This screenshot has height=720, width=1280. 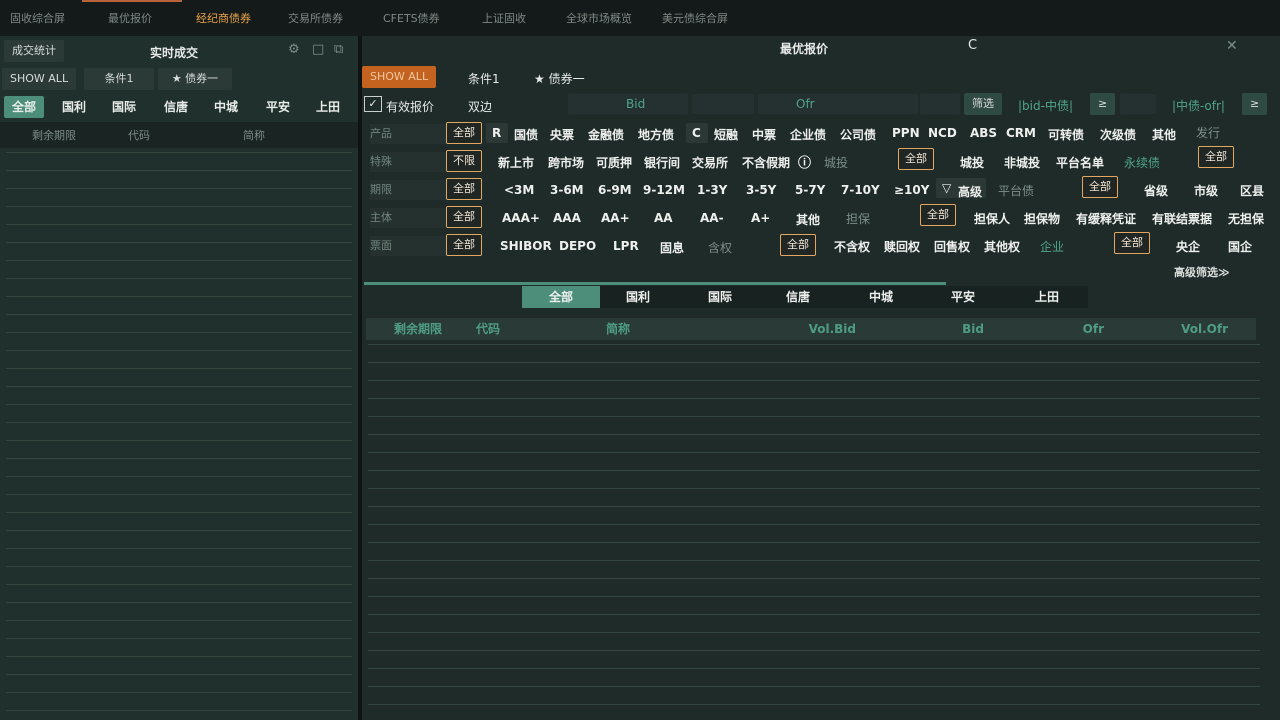 What do you see at coordinates (1156, 190) in the screenshot?
I see `level-province: 省级` at bounding box center [1156, 190].